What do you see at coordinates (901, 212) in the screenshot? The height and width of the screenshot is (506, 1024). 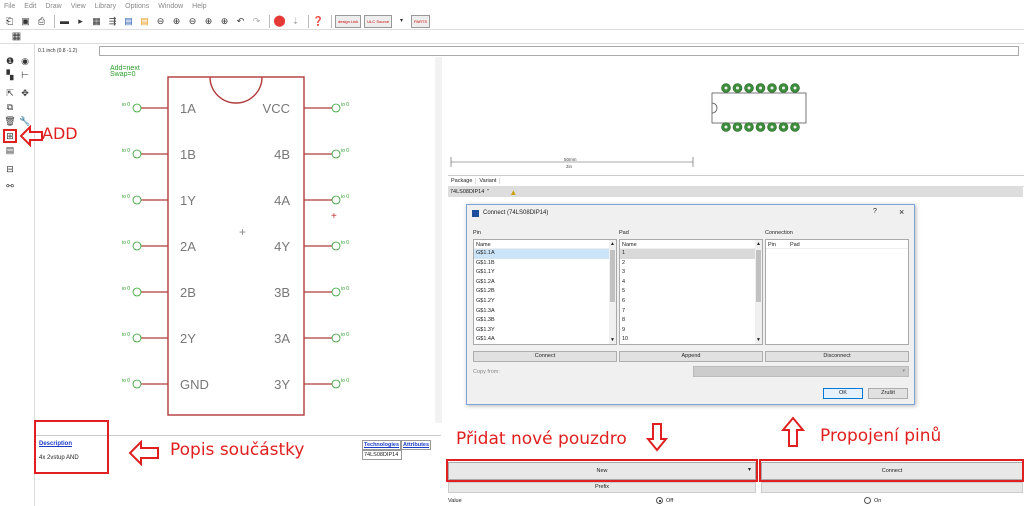 I see `close-icon: ×` at bounding box center [901, 212].